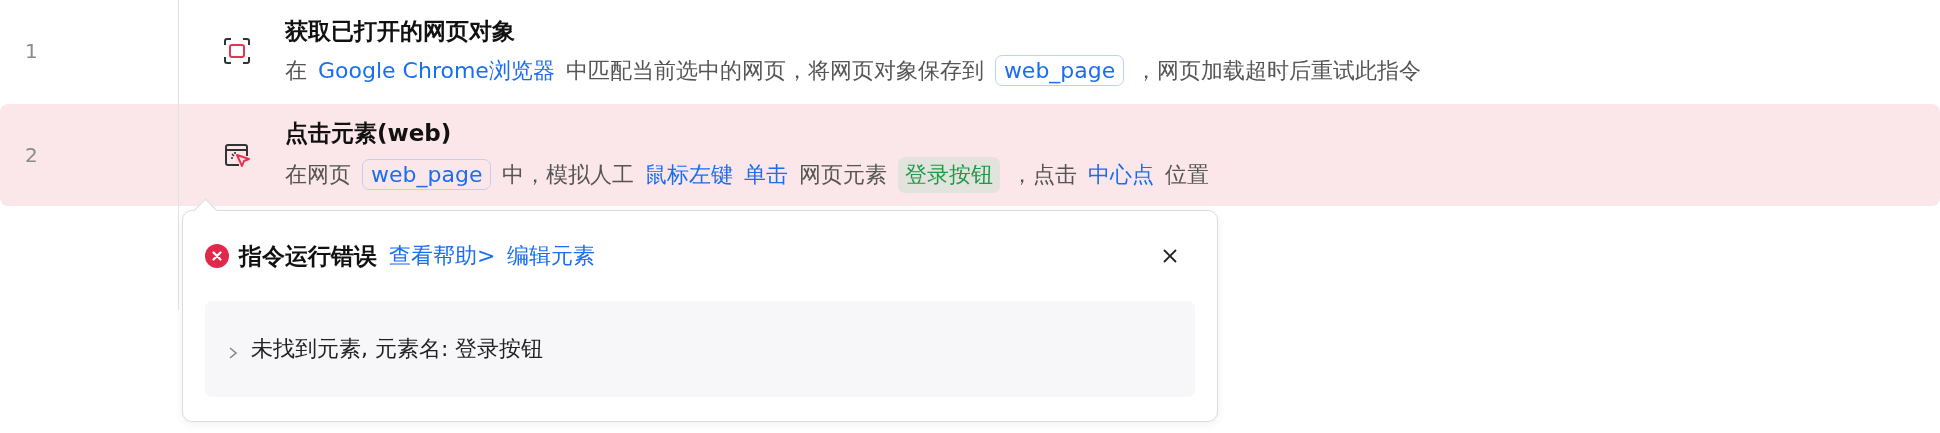 This screenshot has height=433, width=1940. What do you see at coordinates (843, 174) in the screenshot?
I see `description-text: 网页元素` at bounding box center [843, 174].